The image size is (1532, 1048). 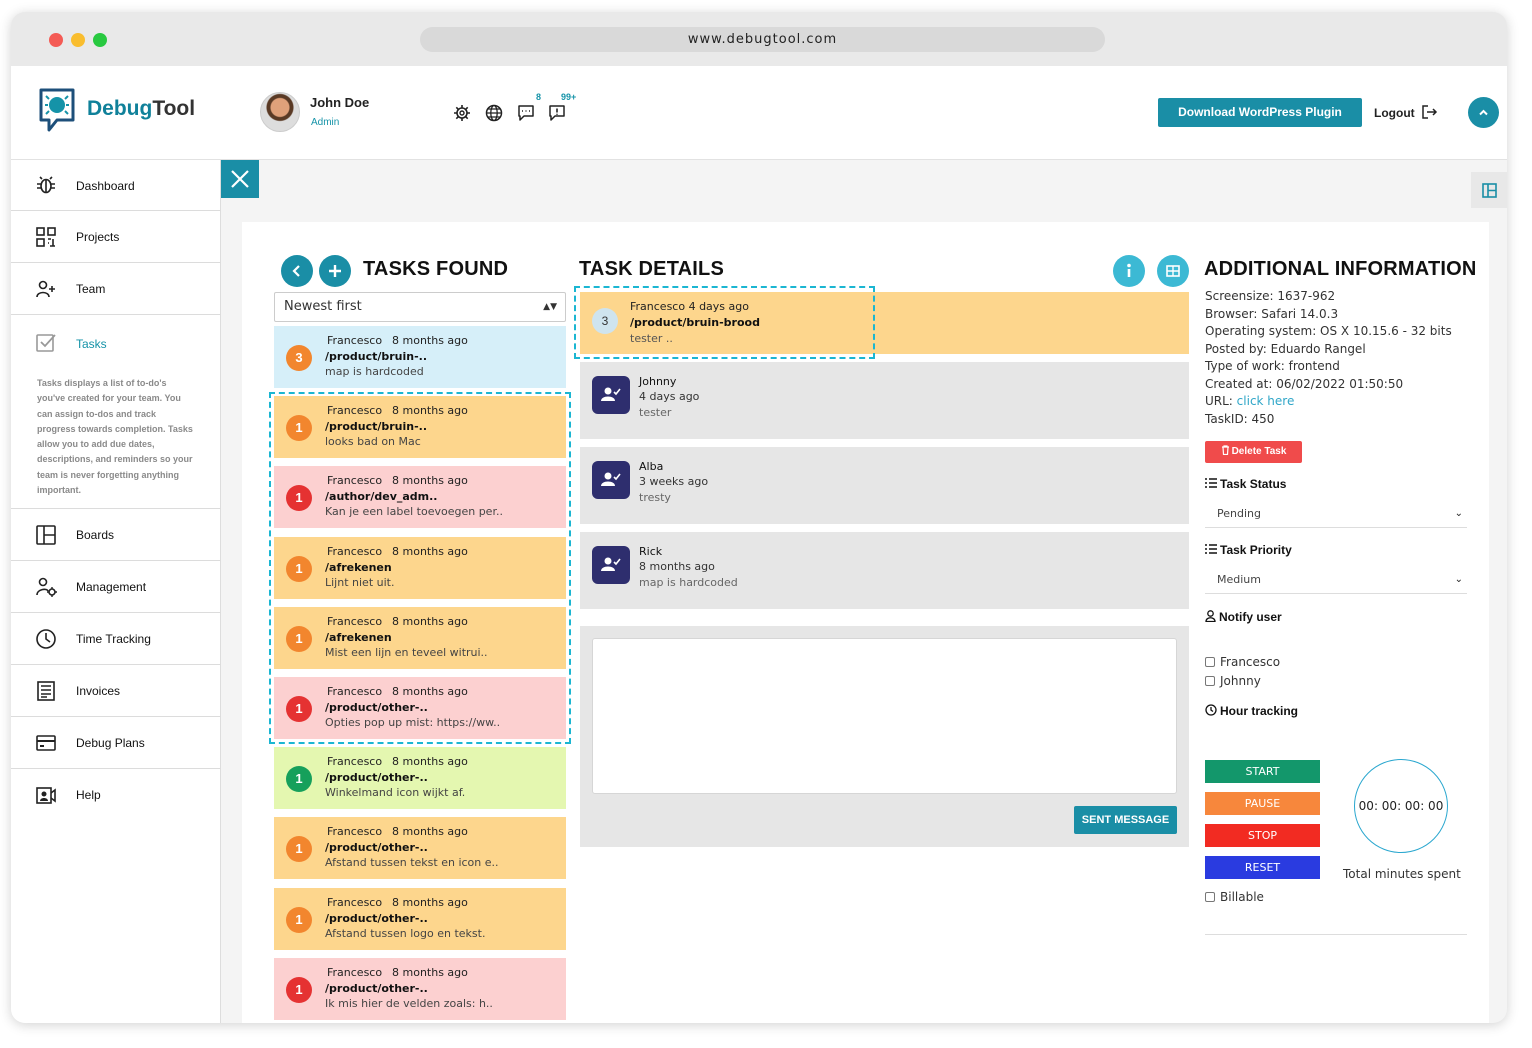 I want to click on add-task-button, so click(x=335, y=271).